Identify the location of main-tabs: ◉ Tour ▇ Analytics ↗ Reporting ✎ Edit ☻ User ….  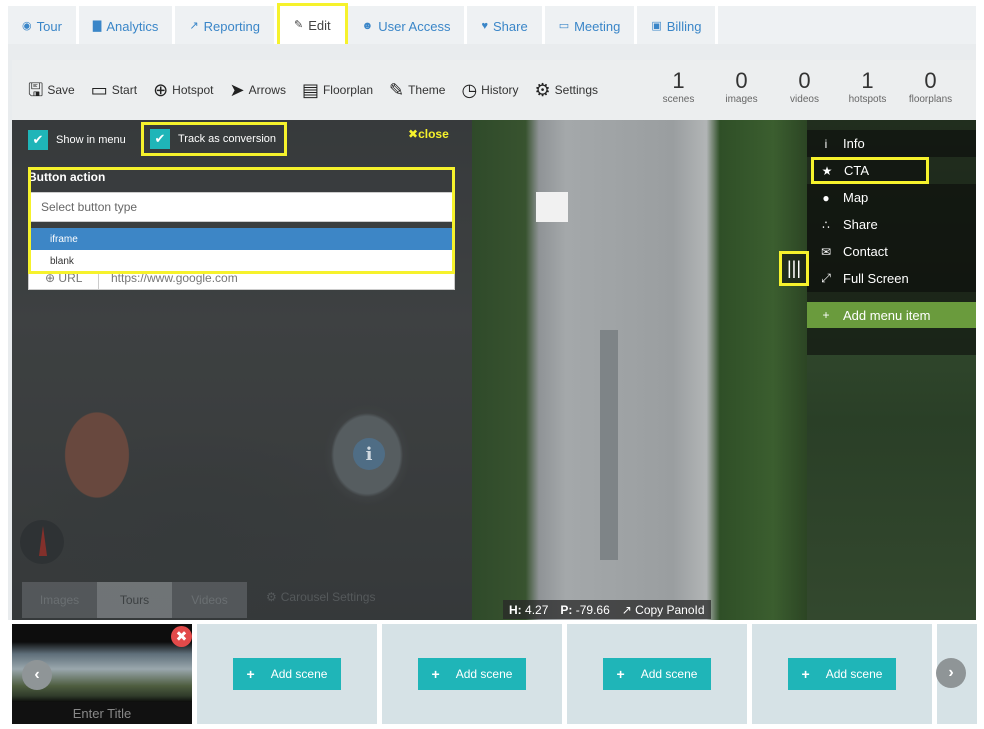
(492, 25).